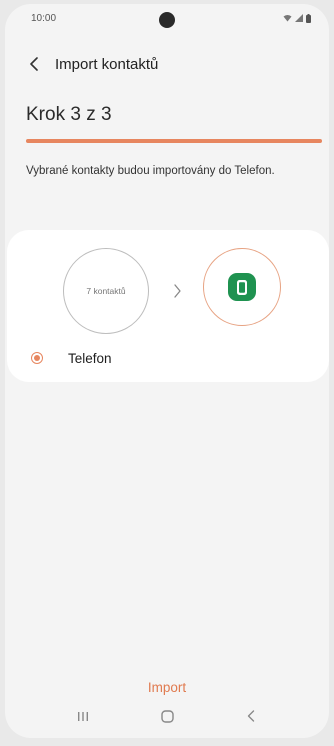 The height and width of the screenshot is (746, 334). I want to click on navigation-bar, so click(167, 716).